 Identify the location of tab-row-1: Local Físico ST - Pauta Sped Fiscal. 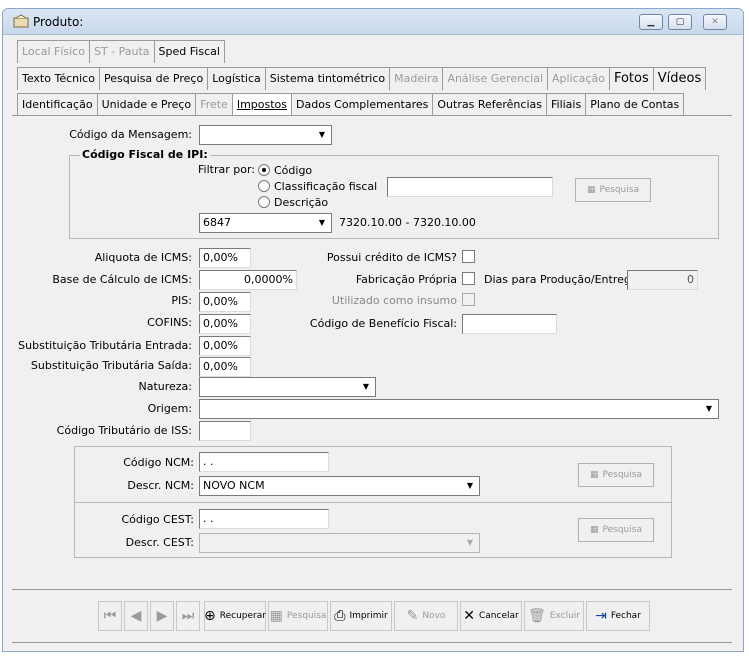
(121, 51).